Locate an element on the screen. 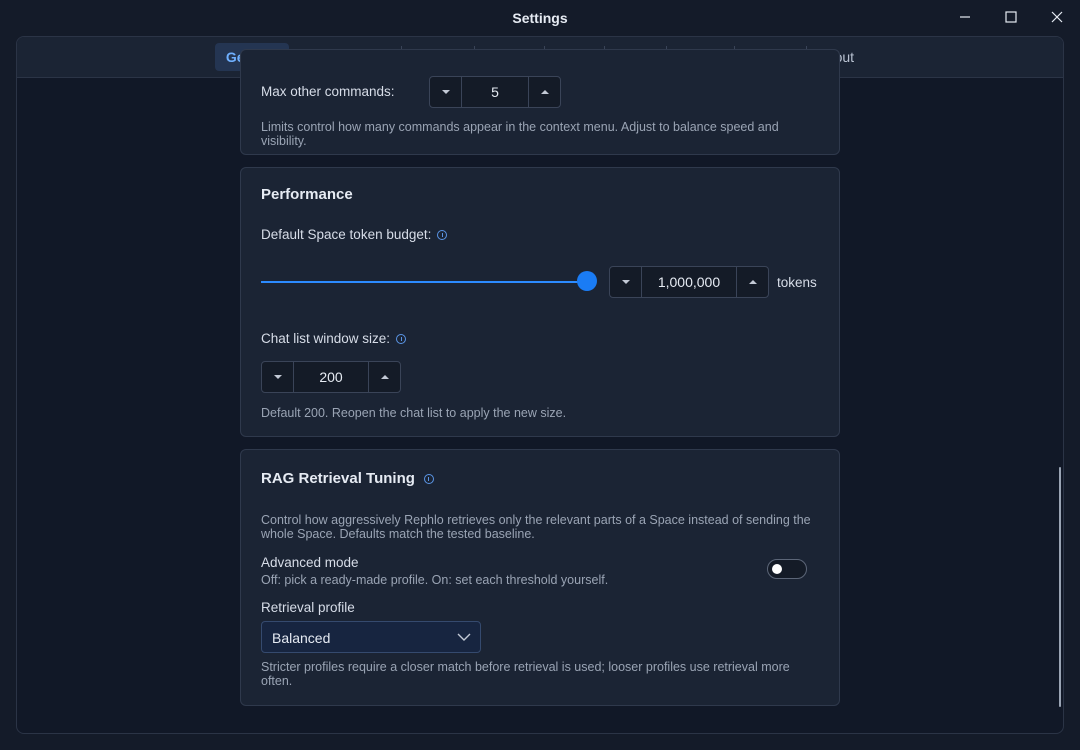 Image resolution: width=1080 pixels, height=750 pixels. token-budget-slider-thumb is located at coordinates (587, 281).